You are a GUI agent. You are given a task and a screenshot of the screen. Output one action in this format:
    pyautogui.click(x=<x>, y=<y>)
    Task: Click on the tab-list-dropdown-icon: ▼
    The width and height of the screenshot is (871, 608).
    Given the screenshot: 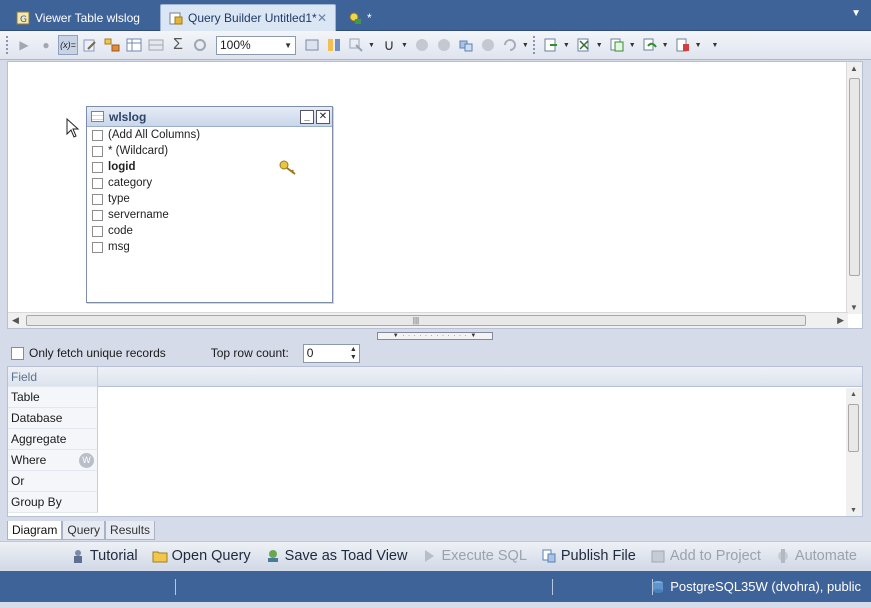 What is the action you would take?
    pyautogui.click(x=856, y=13)
    